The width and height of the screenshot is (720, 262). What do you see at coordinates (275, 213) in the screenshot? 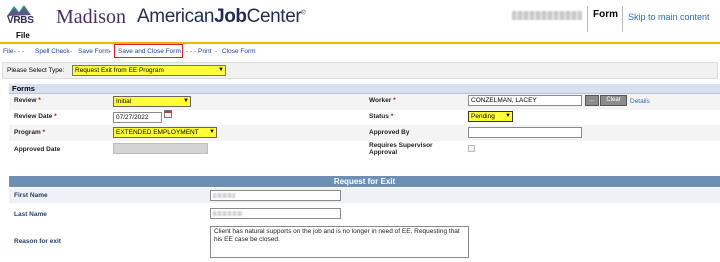
I see `last-name-input` at bounding box center [275, 213].